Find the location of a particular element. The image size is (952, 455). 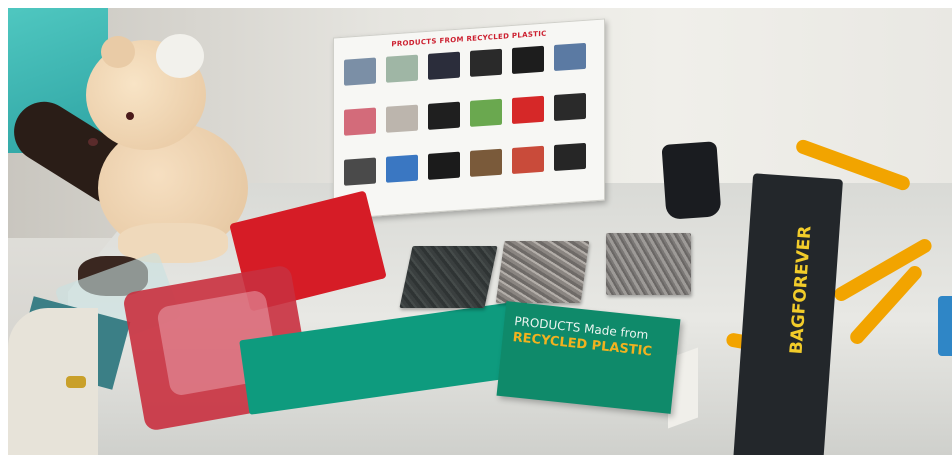

recycled-products-poster: PRODUCTS FROM RECYCLED PLASTIC is located at coordinates (469, 119).